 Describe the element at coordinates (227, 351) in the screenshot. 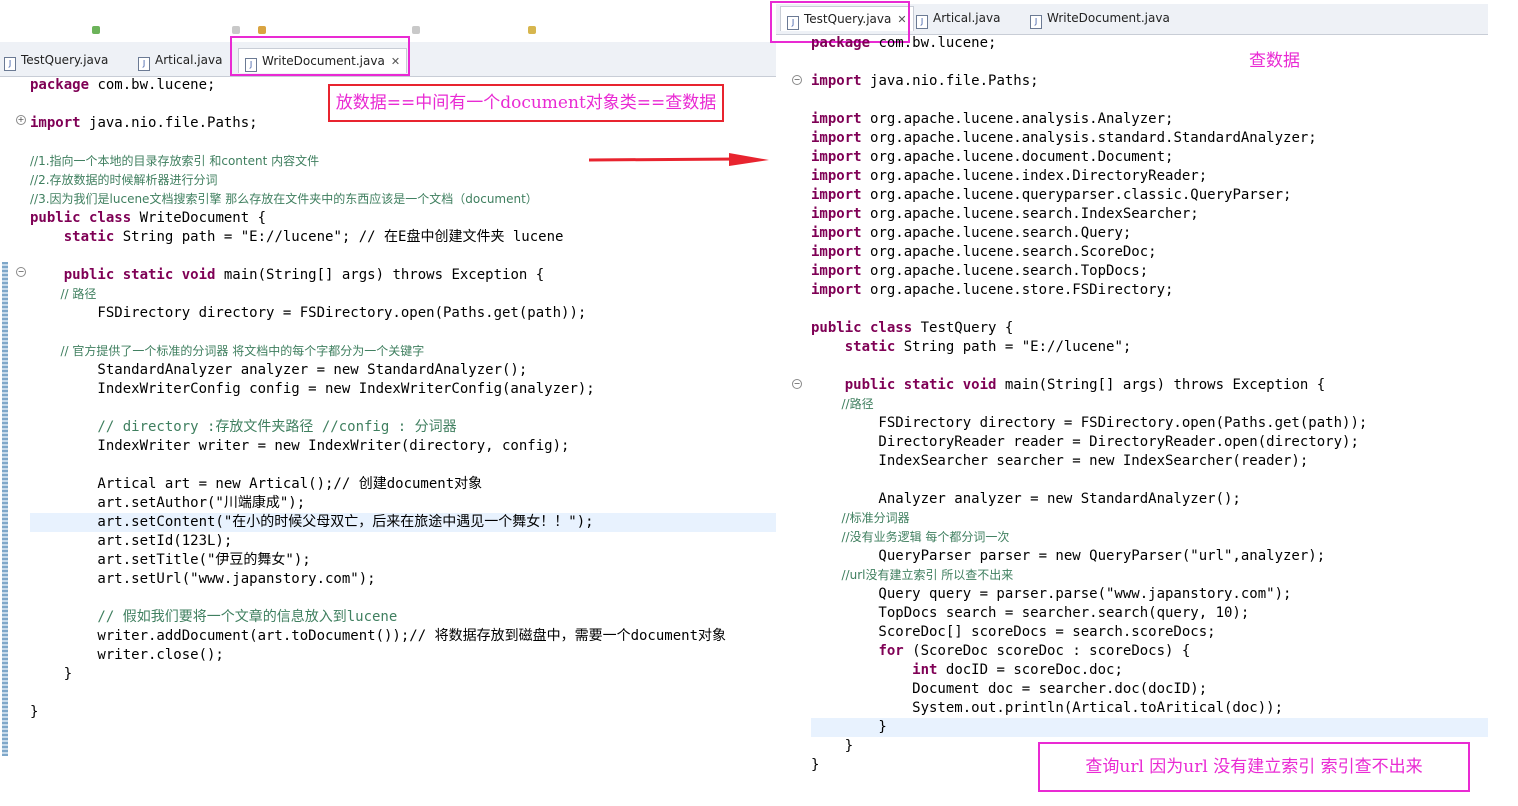

I see `code-comment: // 官方提供了一个标准的分词器 将文档中的每个字都分为一个关键字` at that location.